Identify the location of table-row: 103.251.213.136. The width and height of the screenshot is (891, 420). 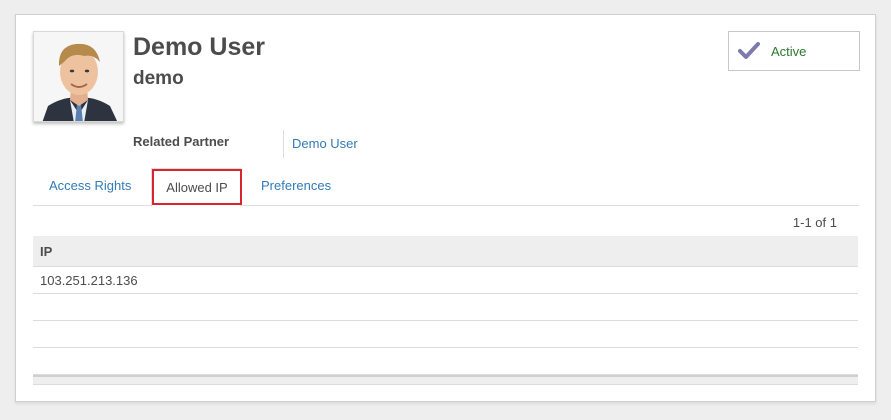
(445, 280).